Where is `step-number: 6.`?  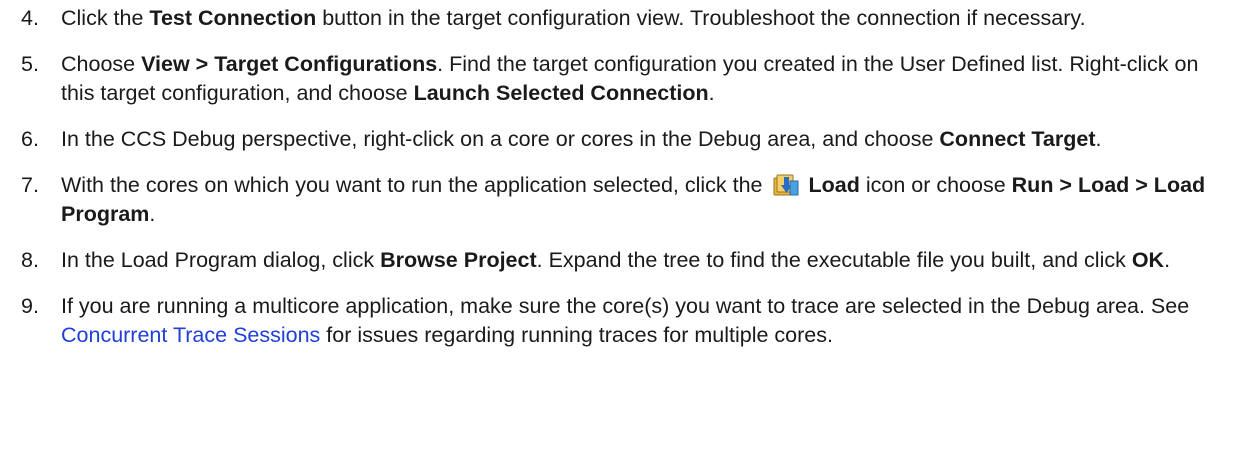 step-number: 6. is located at coordinates (30, 139).